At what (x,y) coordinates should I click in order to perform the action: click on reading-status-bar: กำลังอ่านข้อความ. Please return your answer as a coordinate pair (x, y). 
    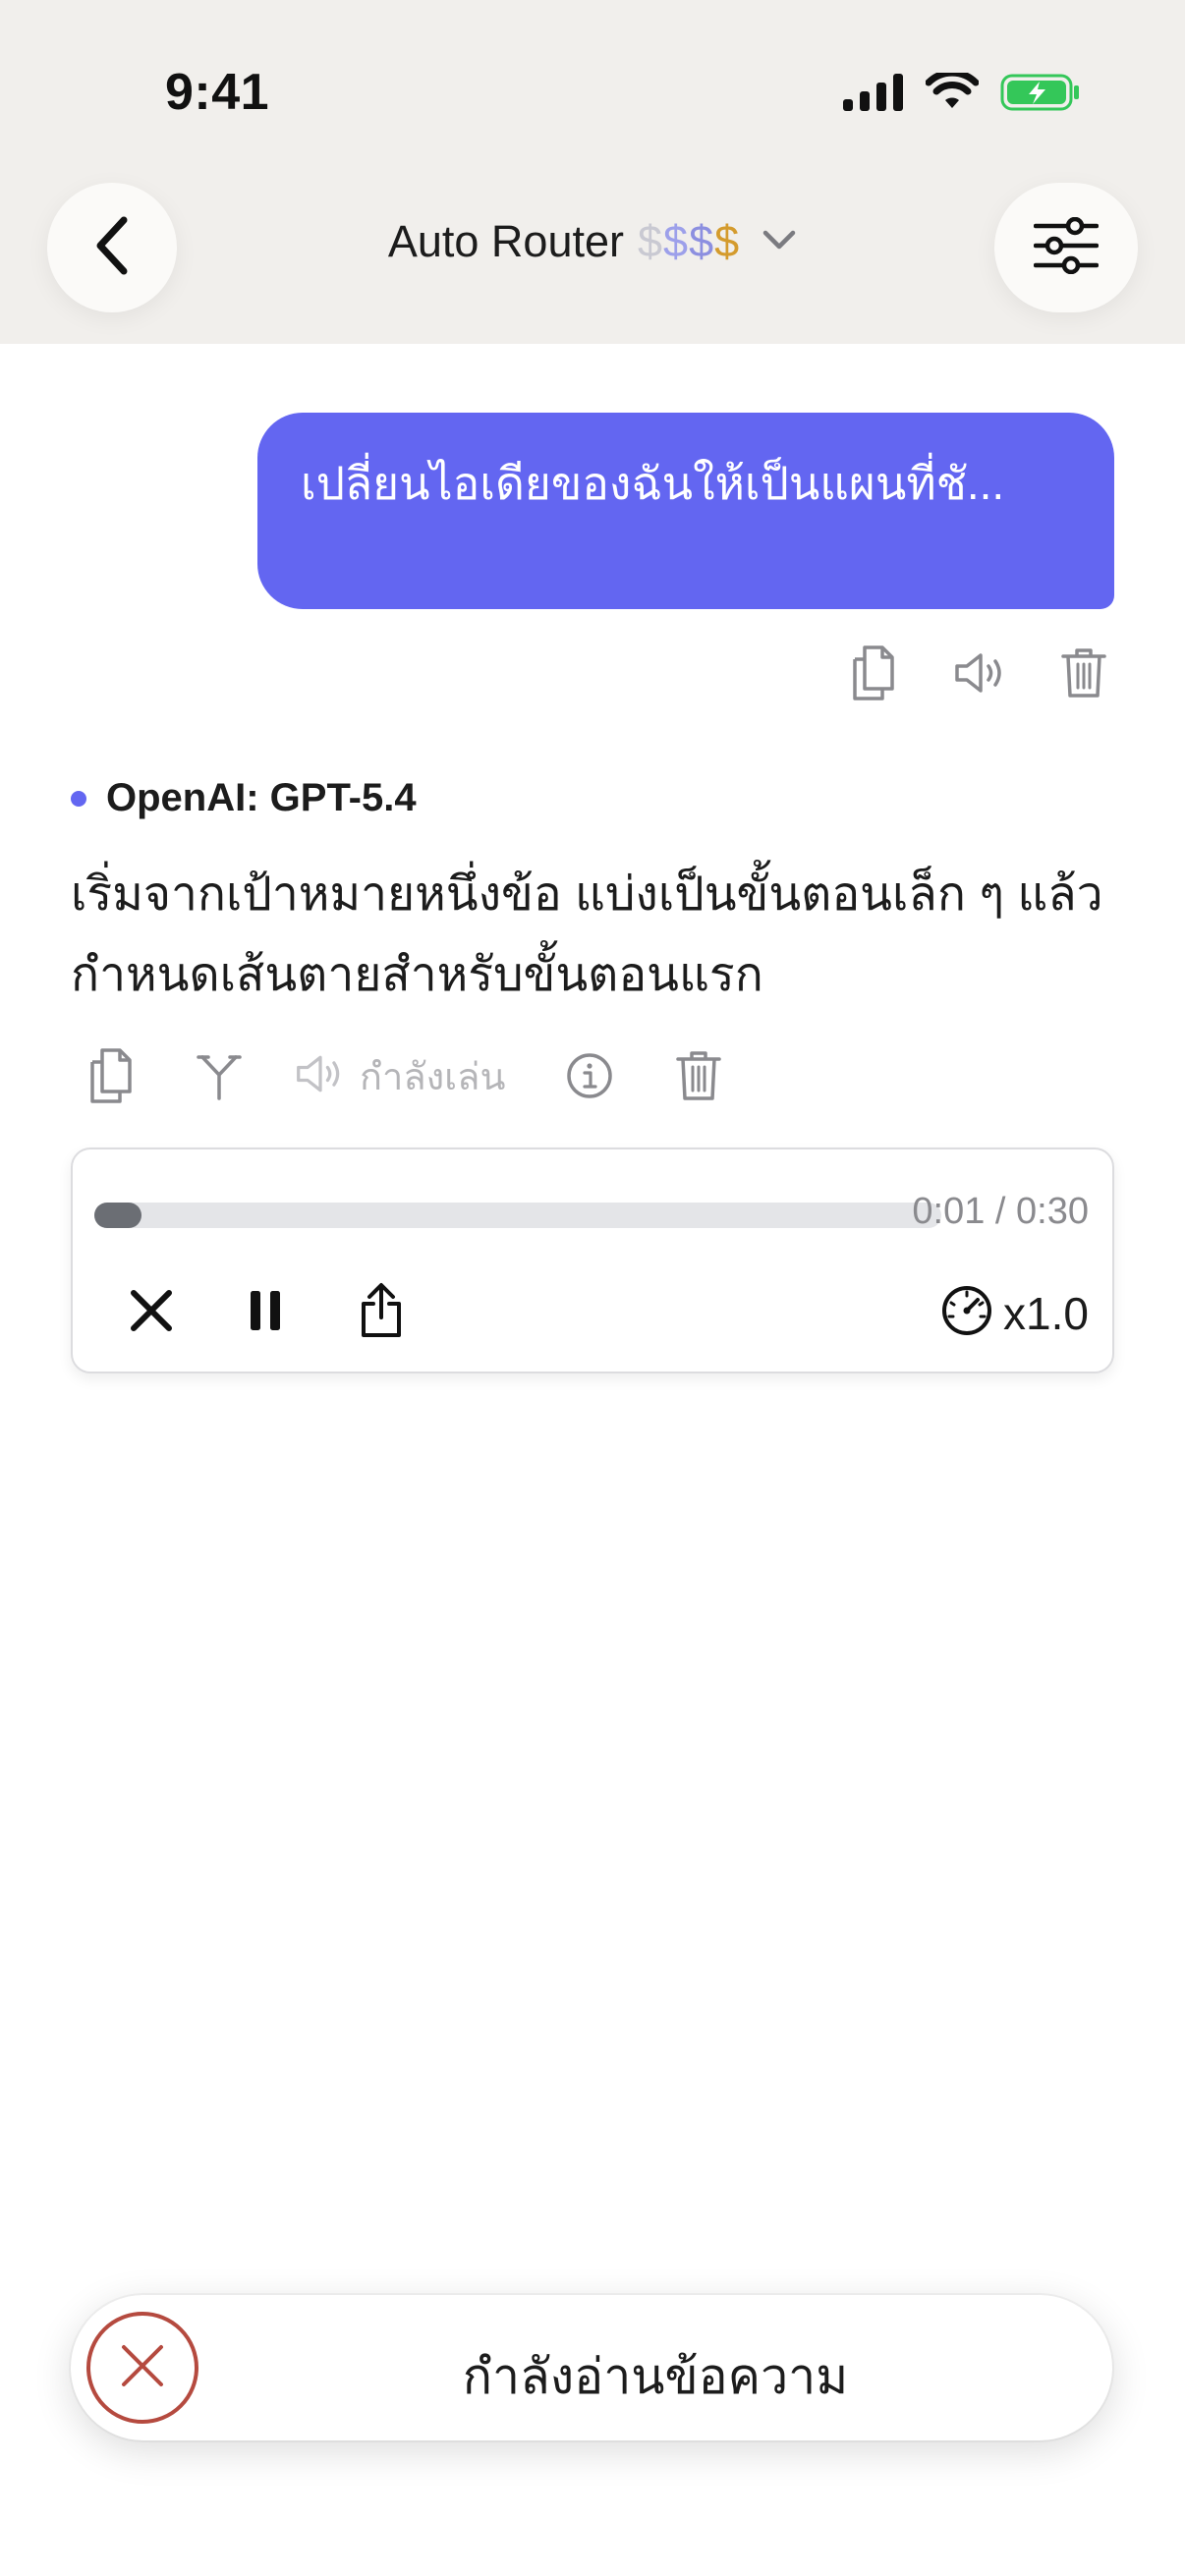
    Looking at the image, I should click on (592, 2367).